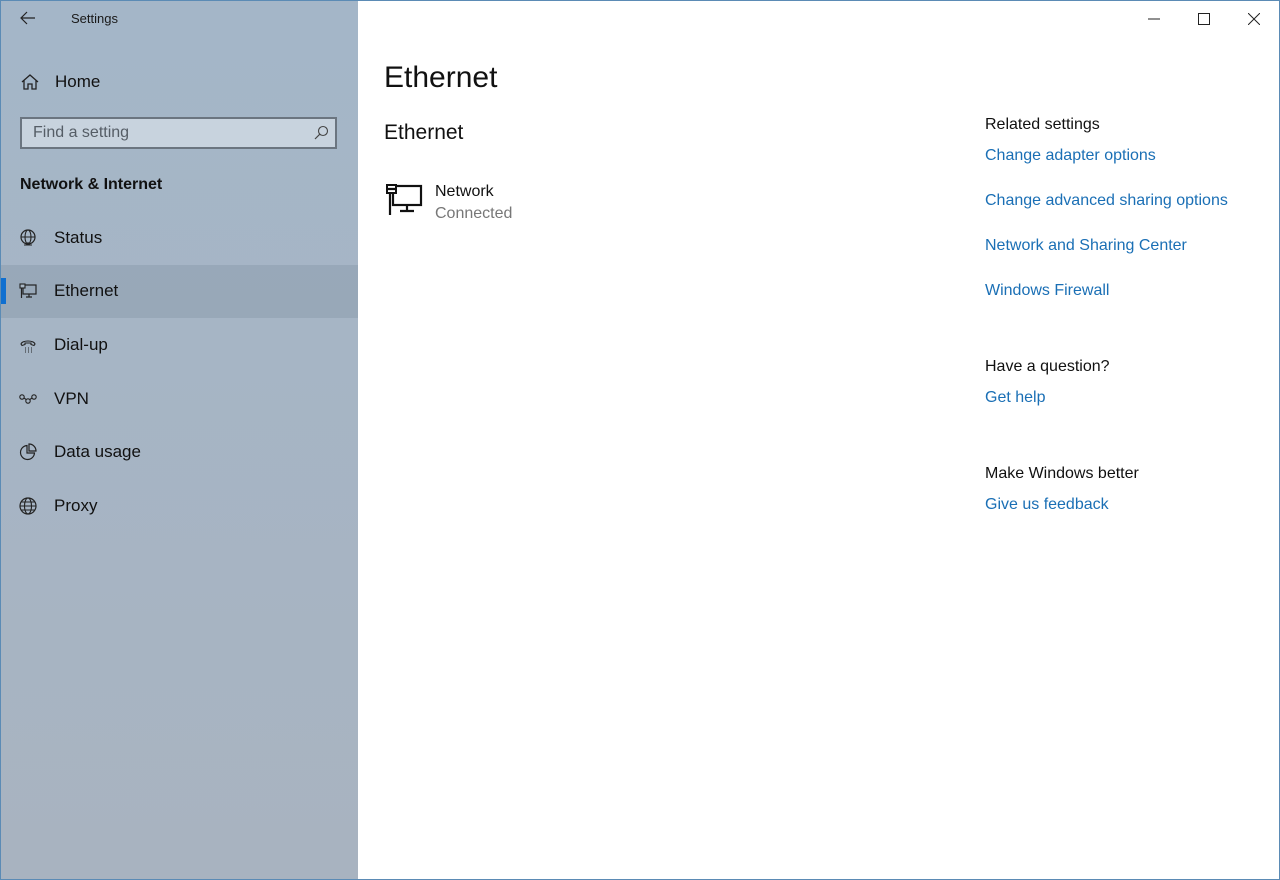 The width and height of the screenshot is (1280, 880). Describe the element at coordinates (404, 199) in the screenshot. I see `ethernet-network-icon` at that location.